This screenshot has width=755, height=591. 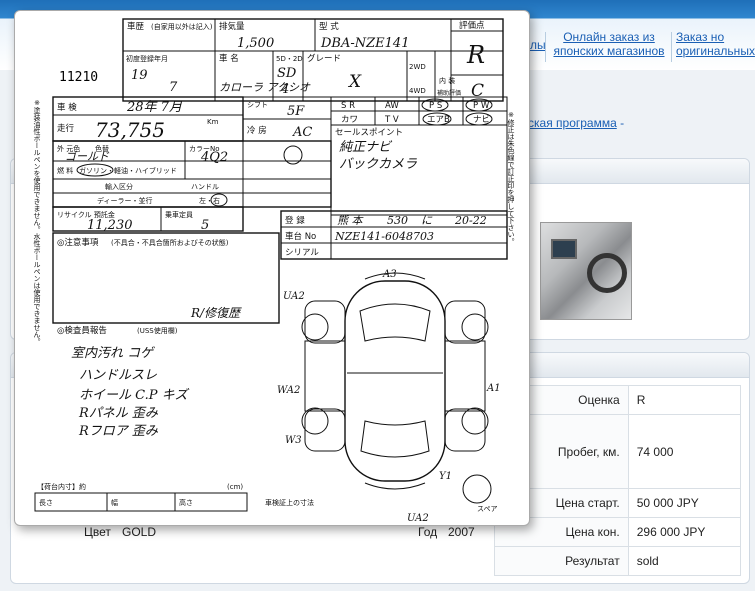 What do you see at coordinates (87, 156) in the screenshot?
I see `color-value: ゴールド` at bounding box center [87, 156].